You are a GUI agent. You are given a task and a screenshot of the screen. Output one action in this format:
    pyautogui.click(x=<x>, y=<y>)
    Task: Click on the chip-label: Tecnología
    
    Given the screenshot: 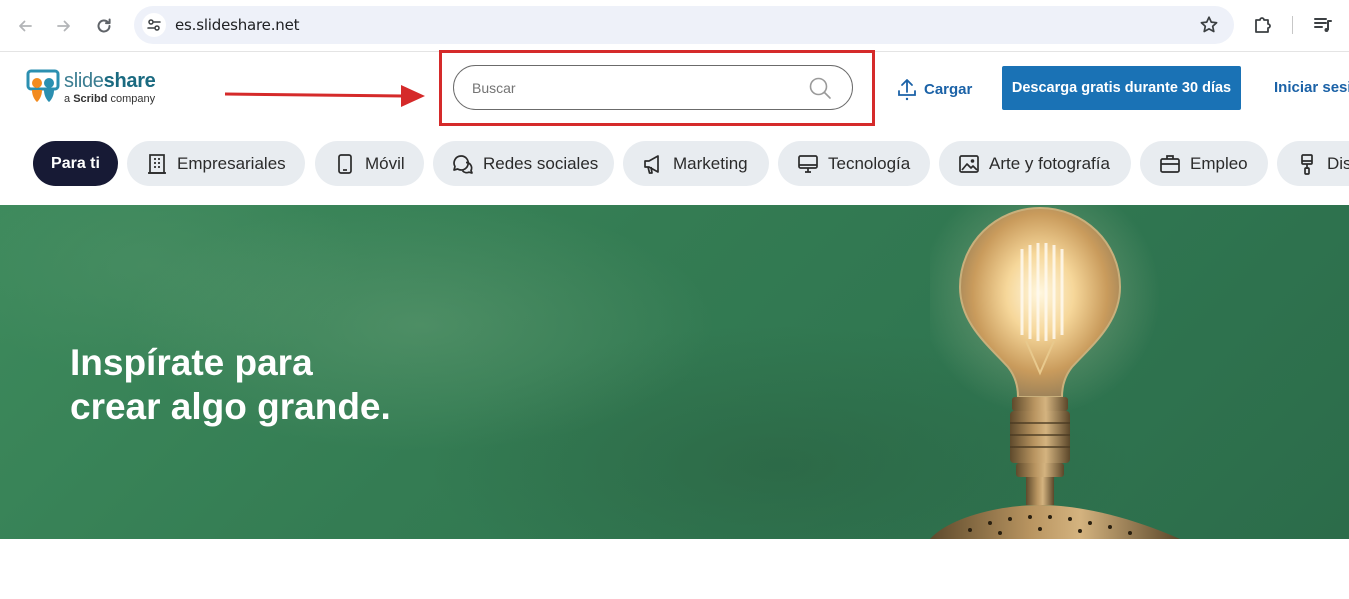 What is the action you would take?
    pyautogui.click(x=869, y=163)
    